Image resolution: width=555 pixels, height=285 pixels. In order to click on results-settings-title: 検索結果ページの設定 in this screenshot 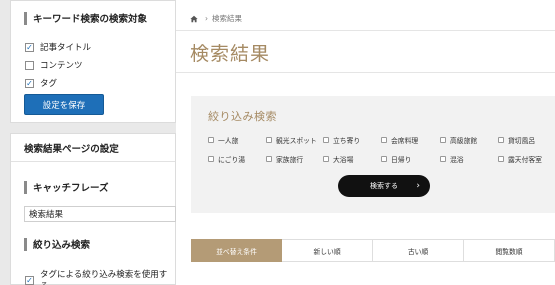, I will do `click(93, 148)`.